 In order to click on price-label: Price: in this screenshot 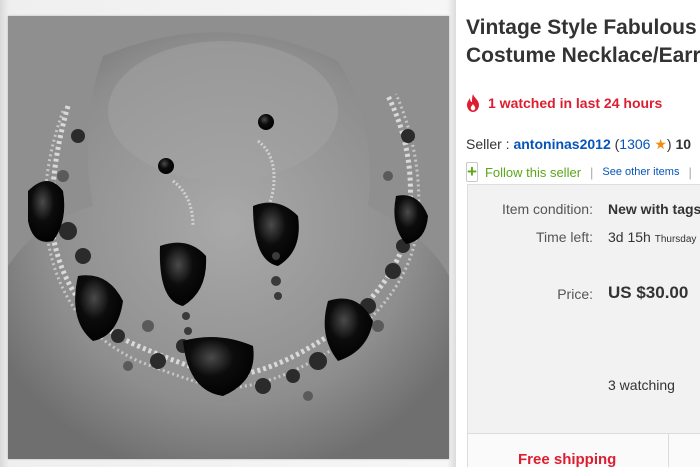, I will do `click(575, 294)`.